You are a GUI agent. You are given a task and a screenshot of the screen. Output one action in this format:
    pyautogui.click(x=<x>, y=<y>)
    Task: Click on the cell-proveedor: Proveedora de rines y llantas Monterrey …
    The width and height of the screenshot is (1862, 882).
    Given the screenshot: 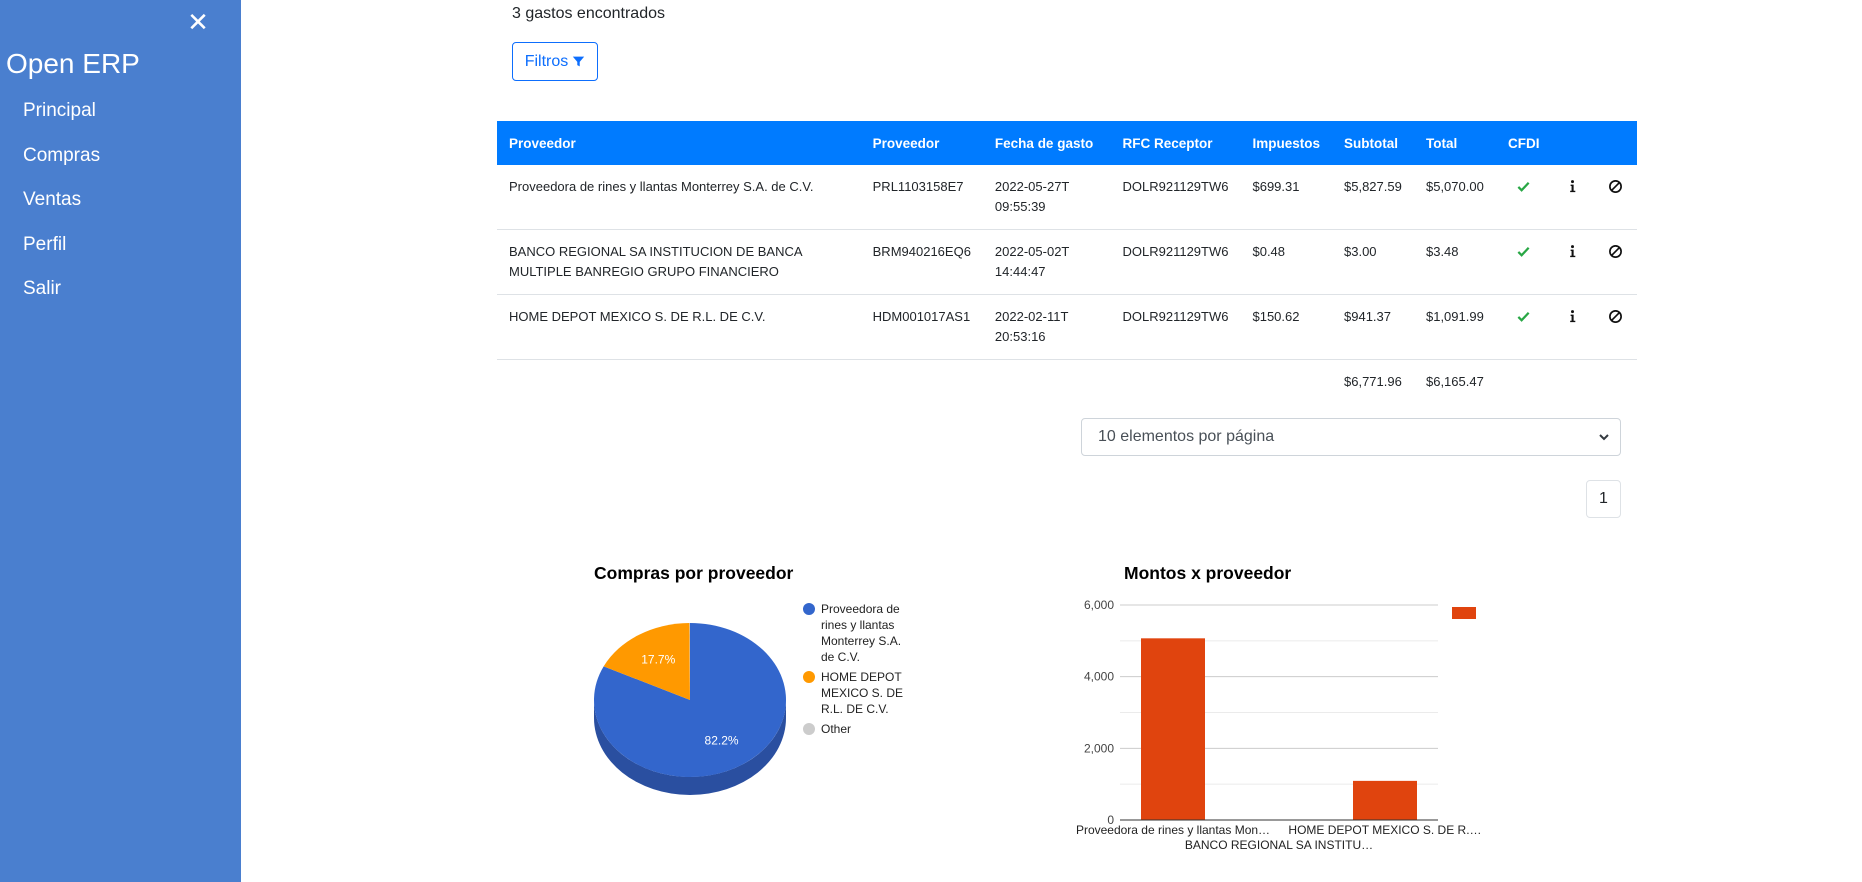 What is the action you would take?
    pyautogui.click(x=679, y=197)
    